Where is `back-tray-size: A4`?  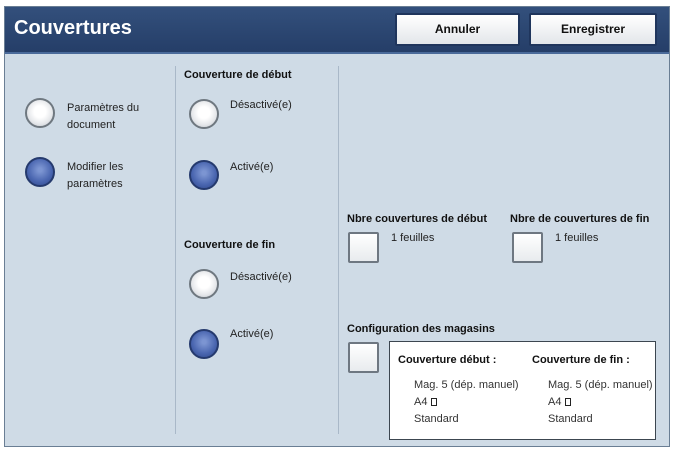
back-tray-size: A4 is located at coordinates (555, 402).